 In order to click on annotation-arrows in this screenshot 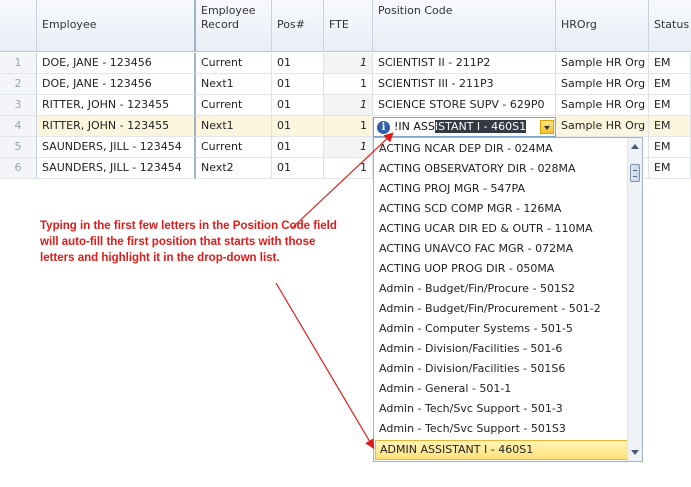, I will do `click(334, 291)`.